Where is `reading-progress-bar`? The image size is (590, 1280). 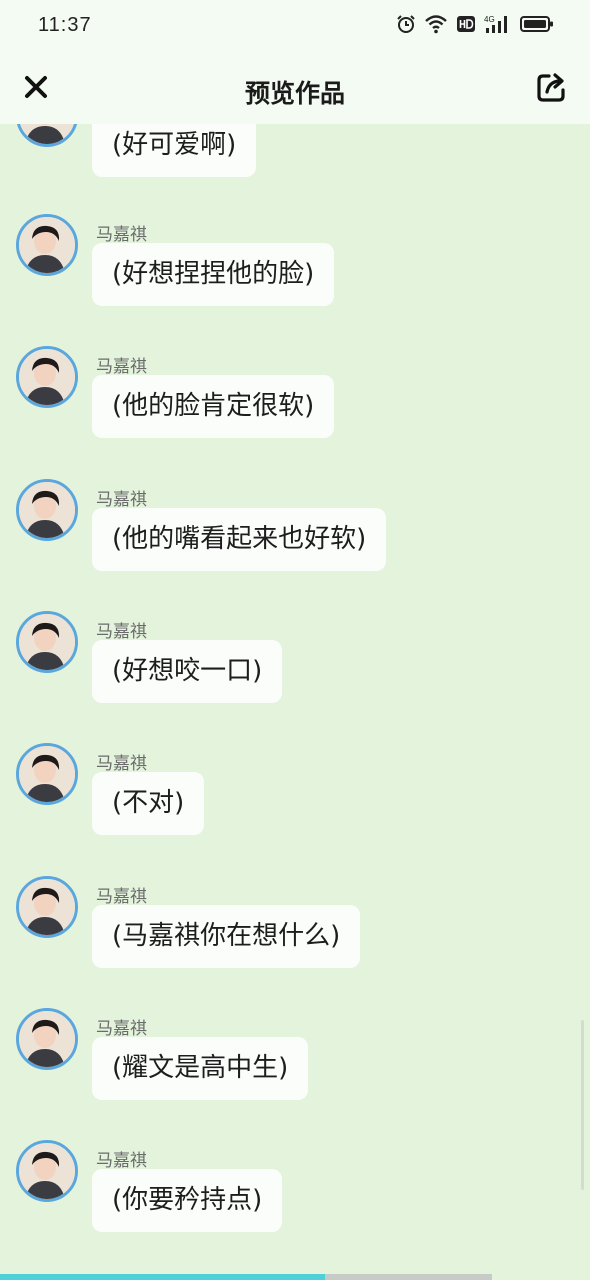
reading-progress-bar is located at coordinates (246, 1277).